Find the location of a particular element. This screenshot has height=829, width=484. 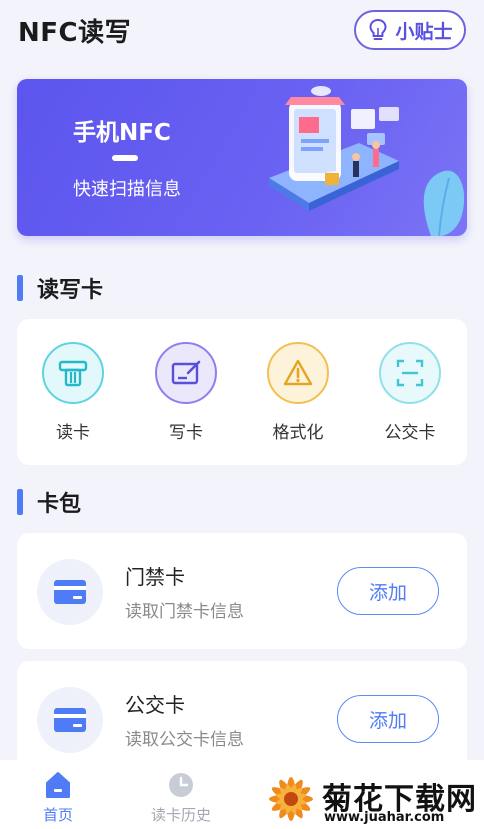

tips-button: 小贴士 is located at coordinates (410, 30).